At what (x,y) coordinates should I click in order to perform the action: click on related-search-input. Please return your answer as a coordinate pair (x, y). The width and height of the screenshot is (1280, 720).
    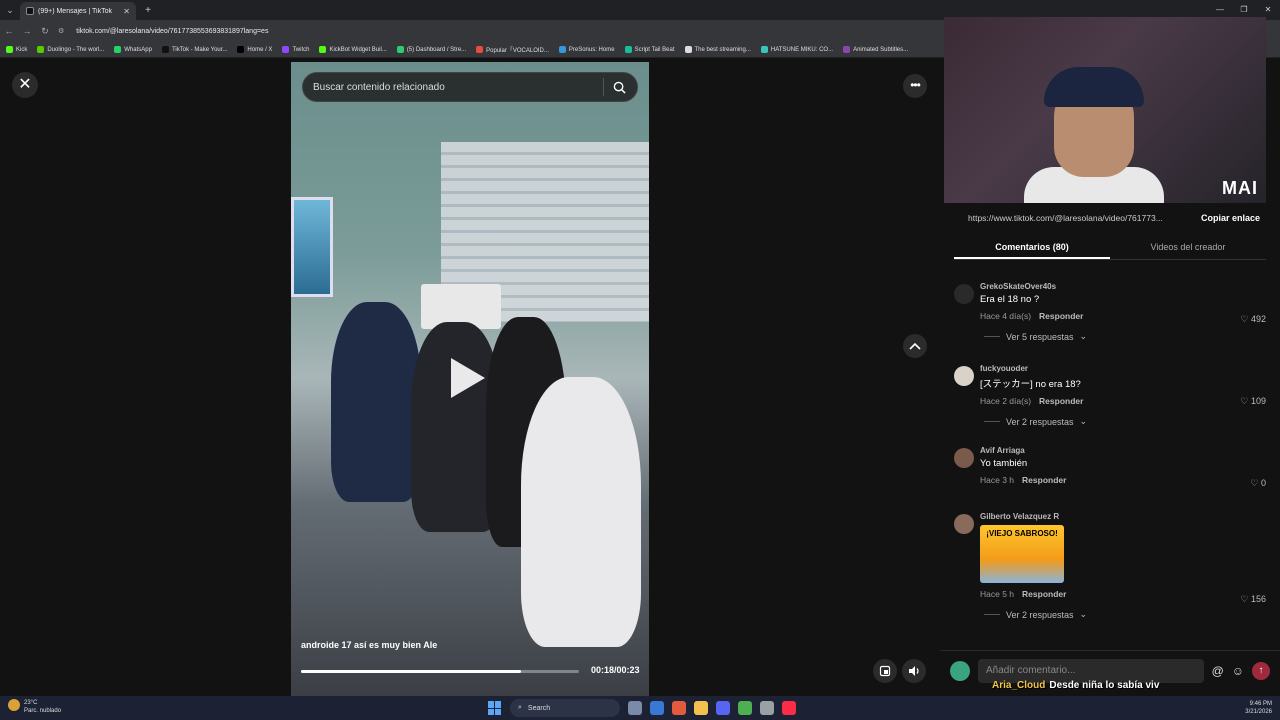
    Looking at the image, I should click on (458, 87).